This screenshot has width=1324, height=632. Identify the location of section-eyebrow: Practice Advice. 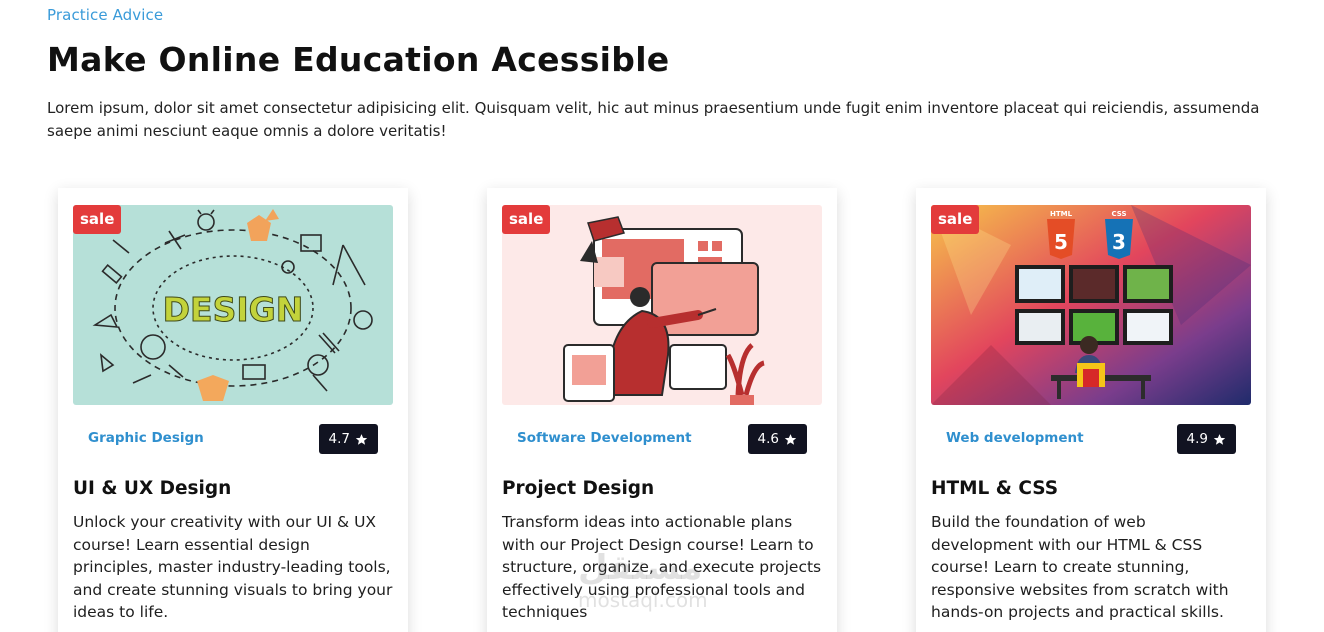
(105, 15).